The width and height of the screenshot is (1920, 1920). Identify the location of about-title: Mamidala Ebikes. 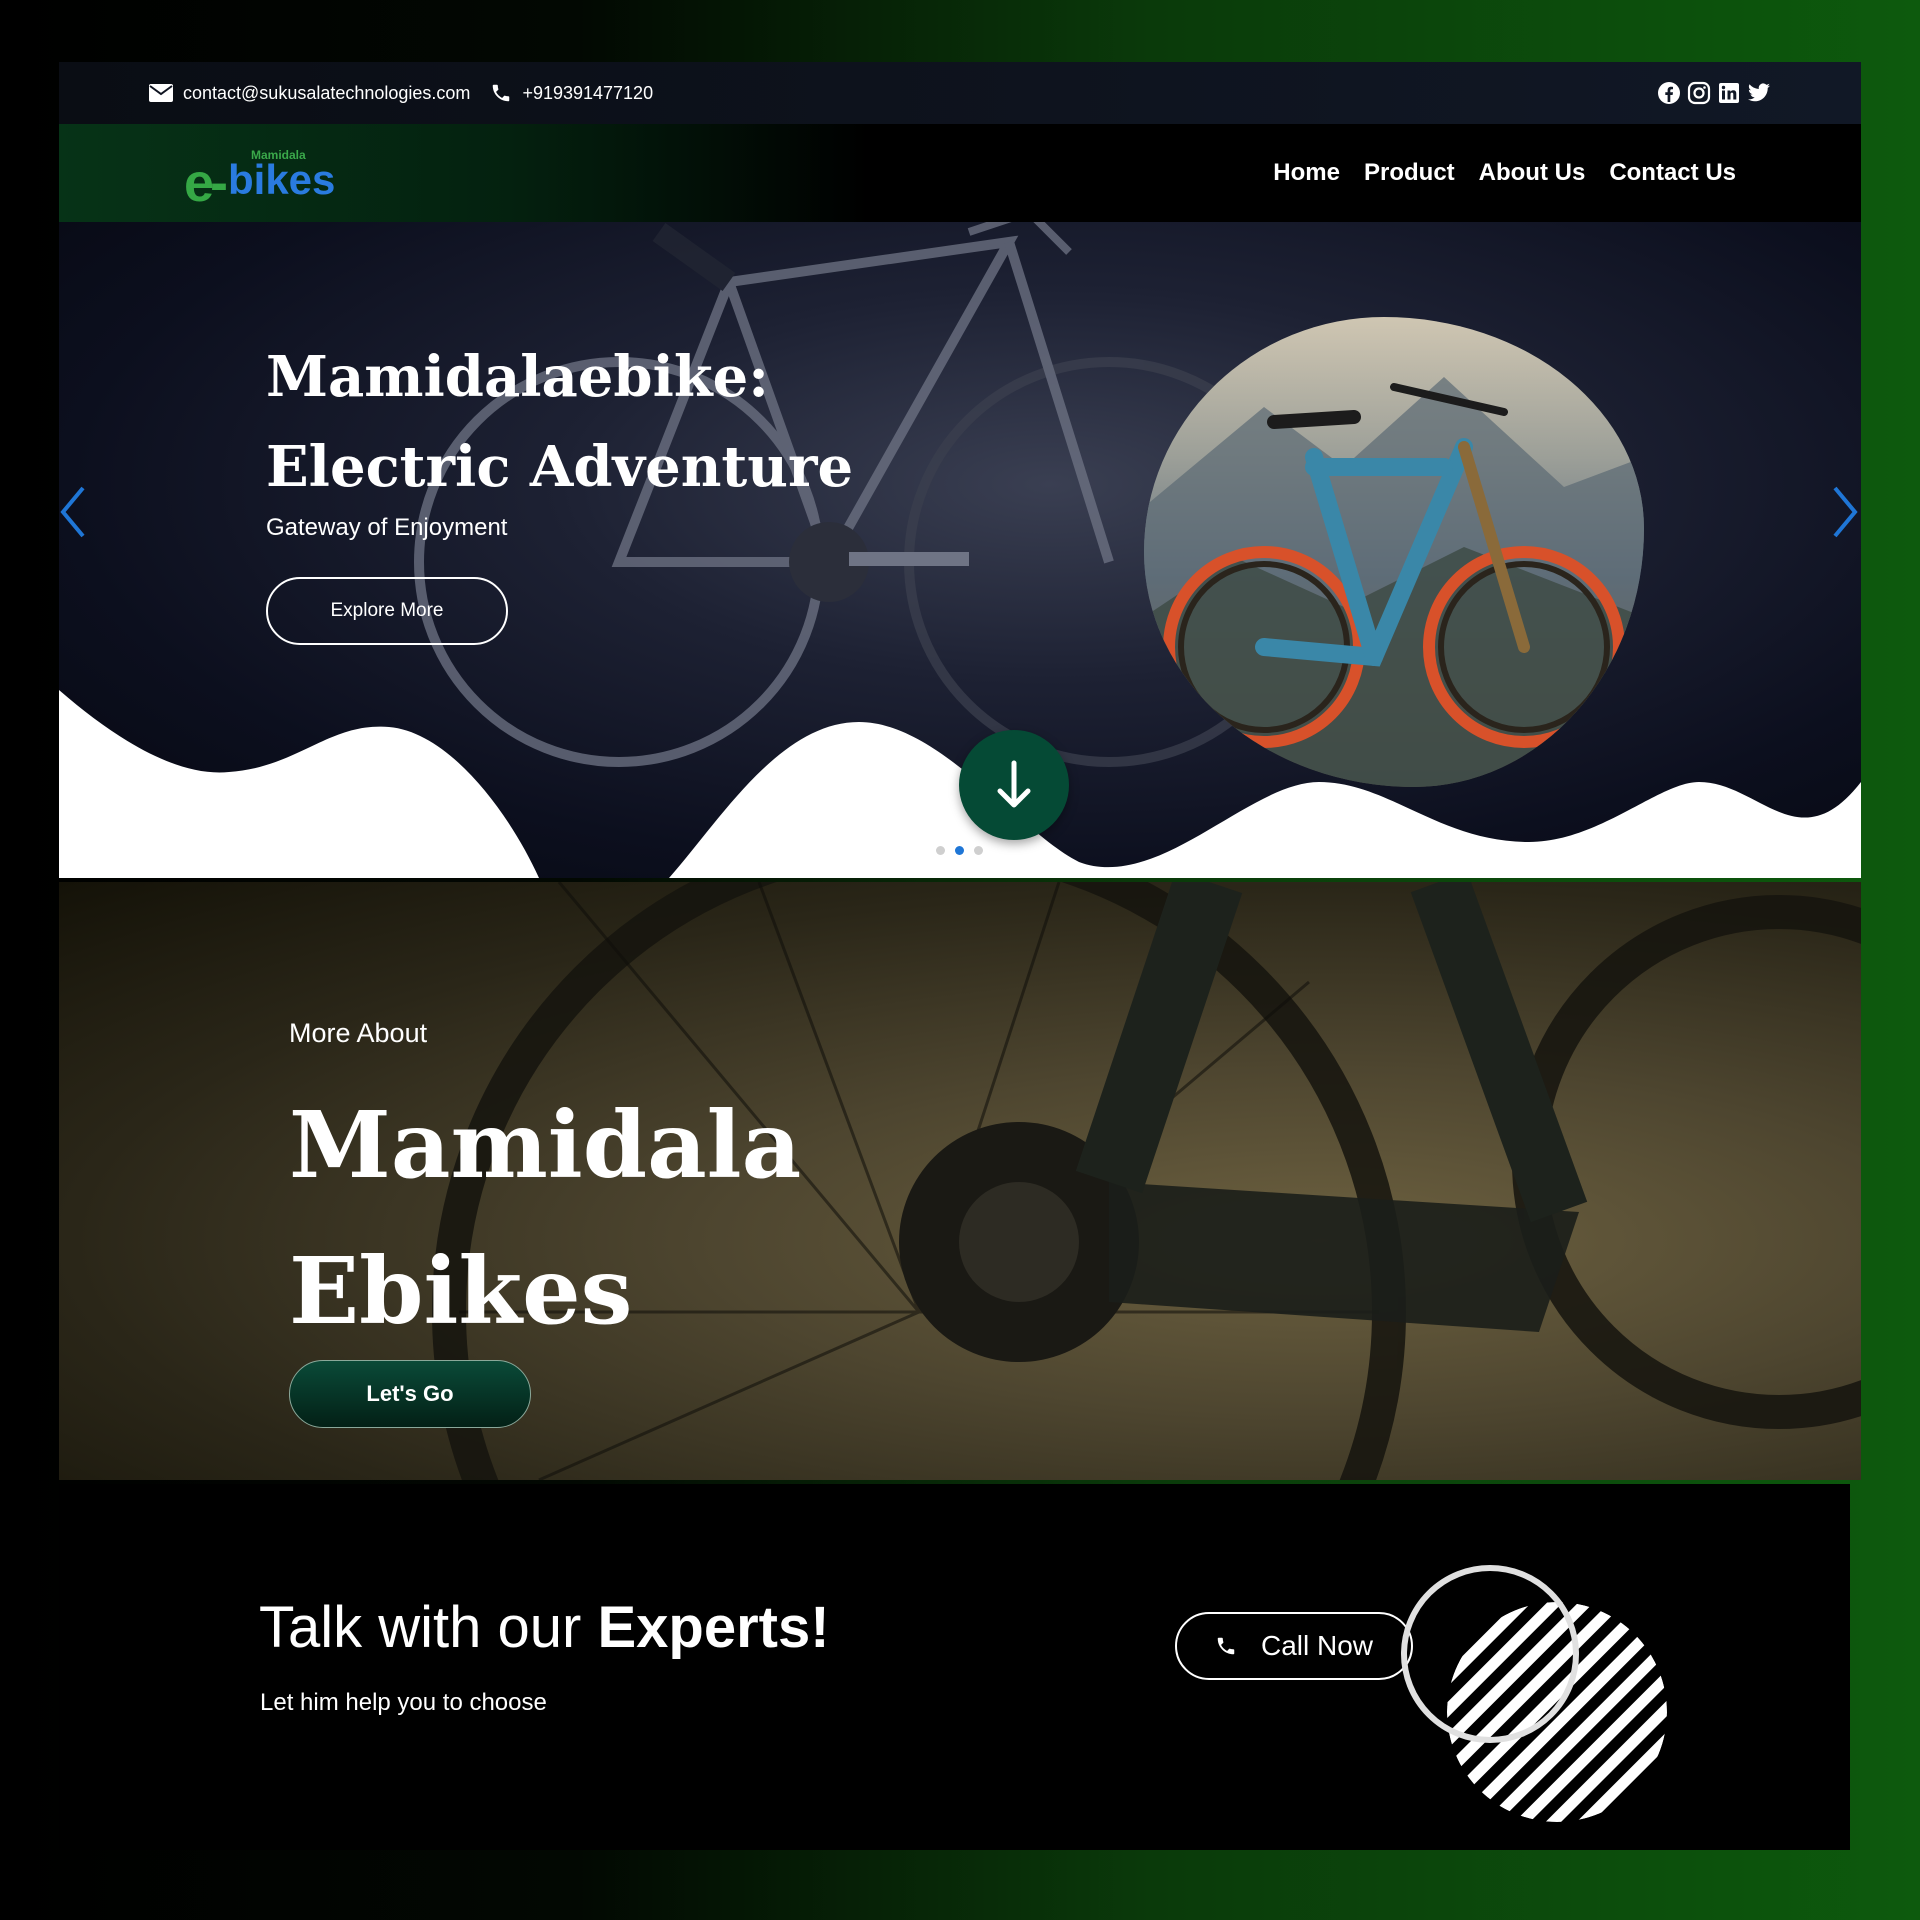
(545, 1218).